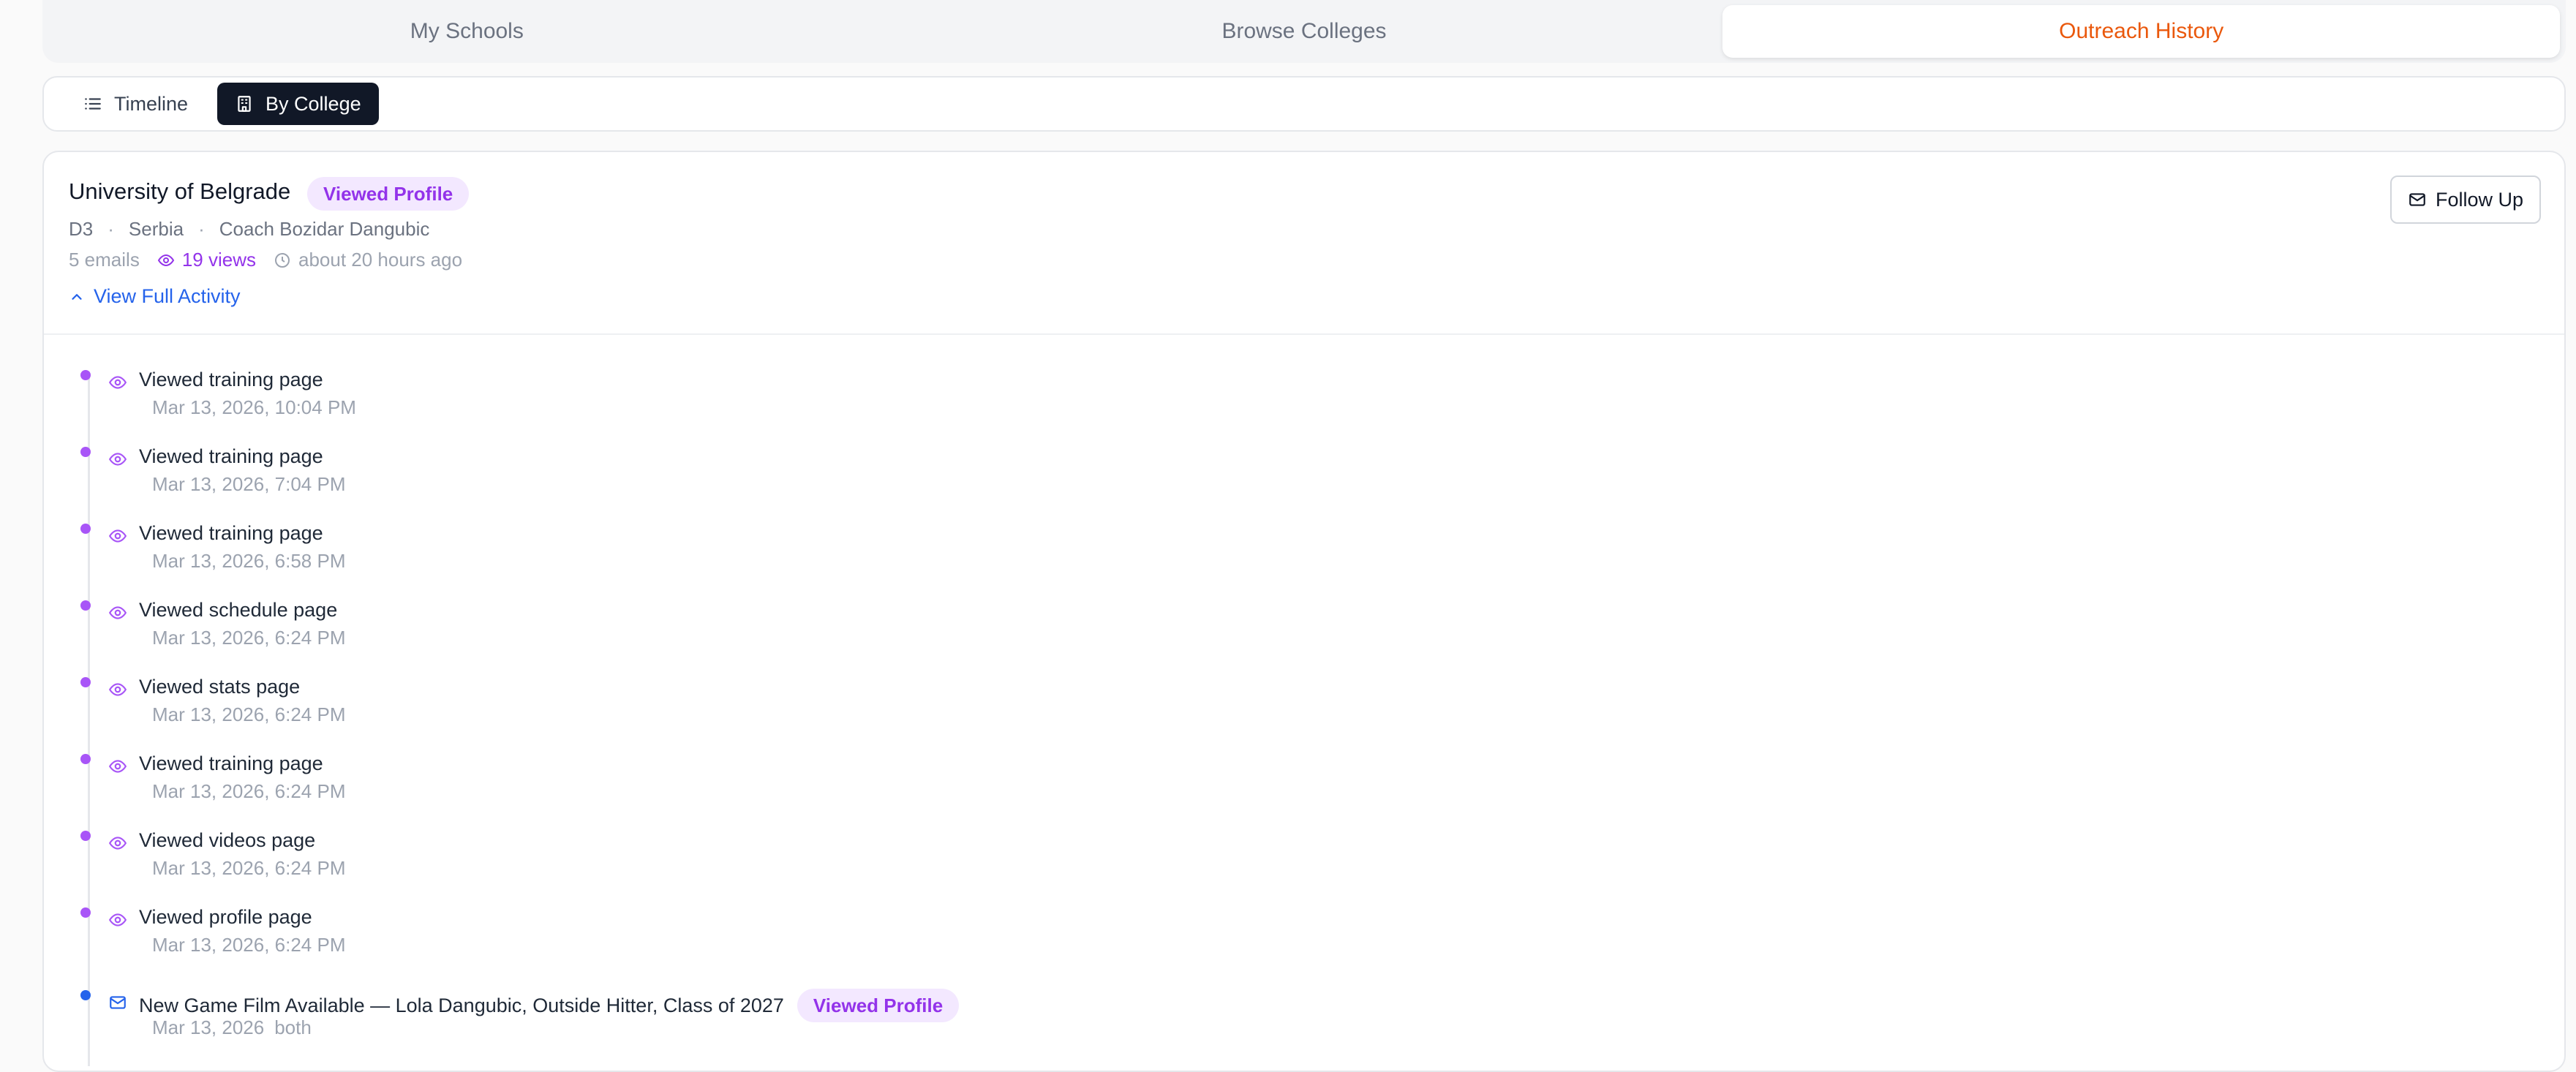 Image resolution: width=2576 pixels, height=1072 pixels. I want to click on by-college-view-button: By College, so click(298, 104).